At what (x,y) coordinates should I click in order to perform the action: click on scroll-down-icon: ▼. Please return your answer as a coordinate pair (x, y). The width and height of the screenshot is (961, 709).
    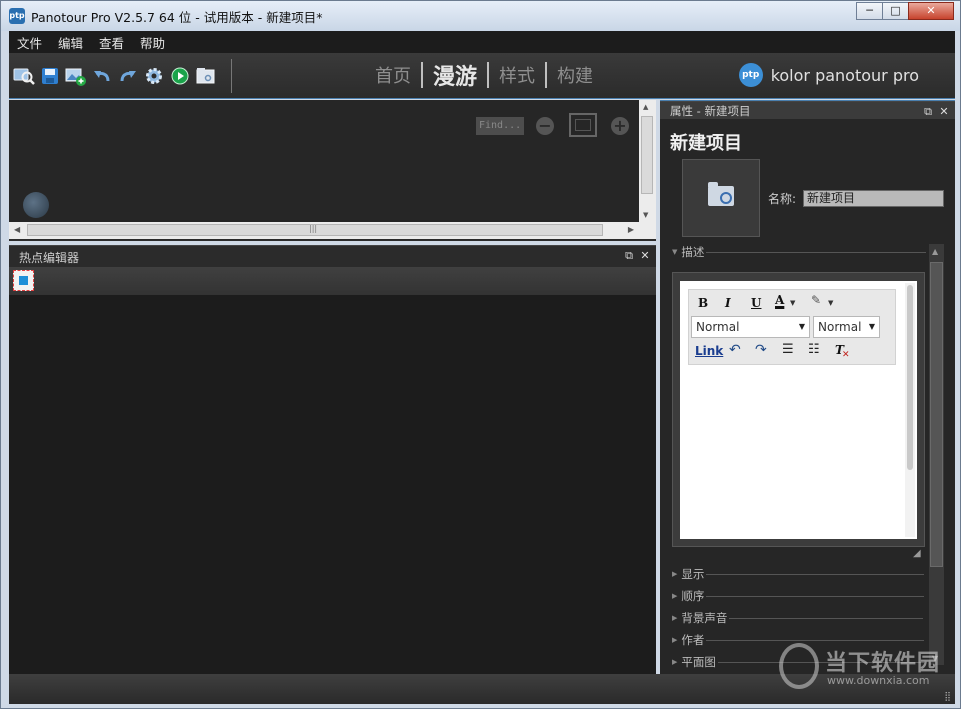
    Looking at the image, I should click on (645, 215).